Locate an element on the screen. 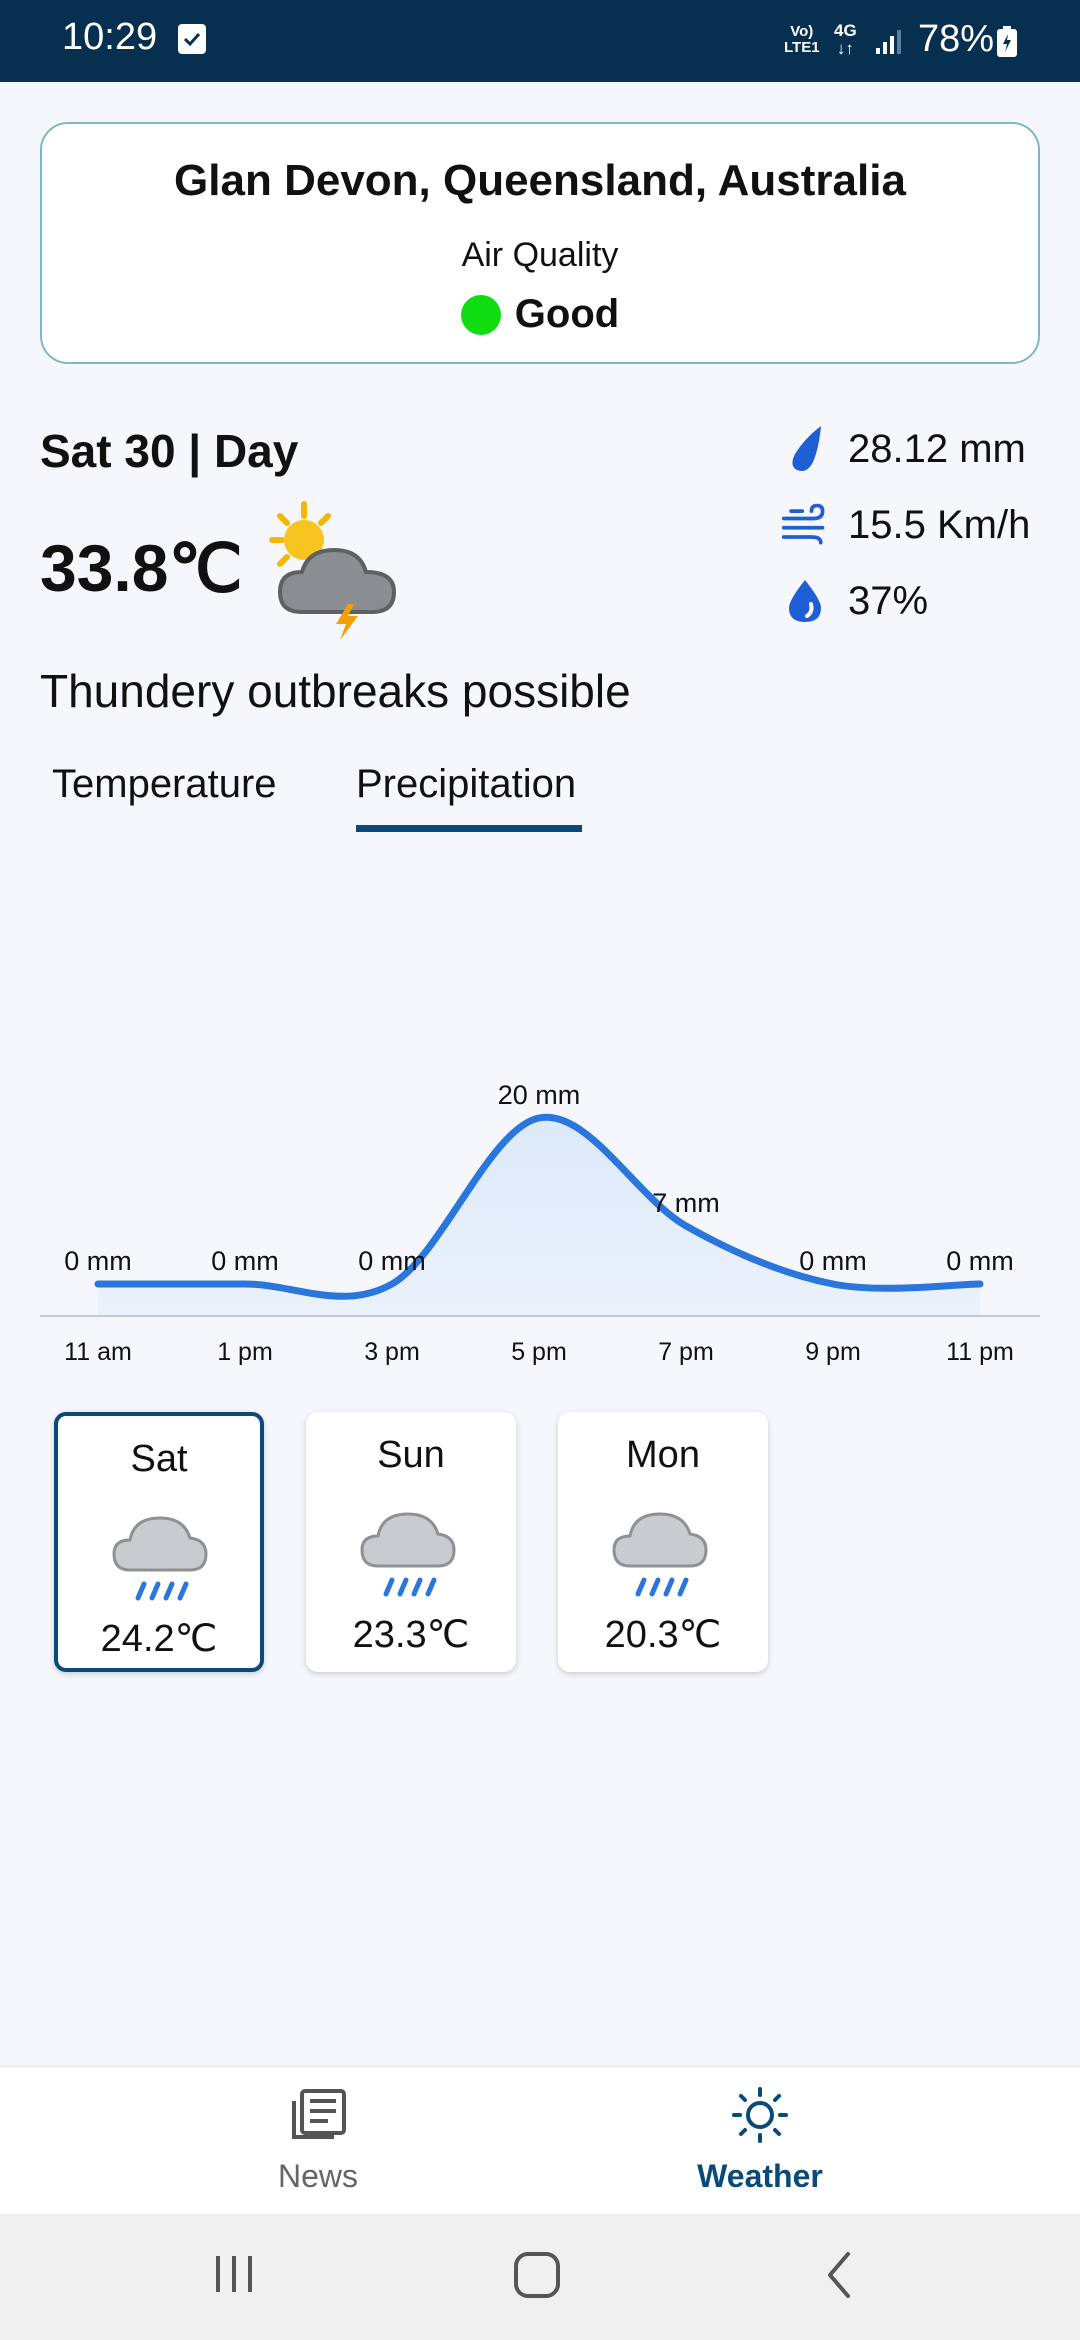 The height and width of the screenshot is (2340, 1080). wind-value: 15.5 Km/h is located at coordinates (939, 524).